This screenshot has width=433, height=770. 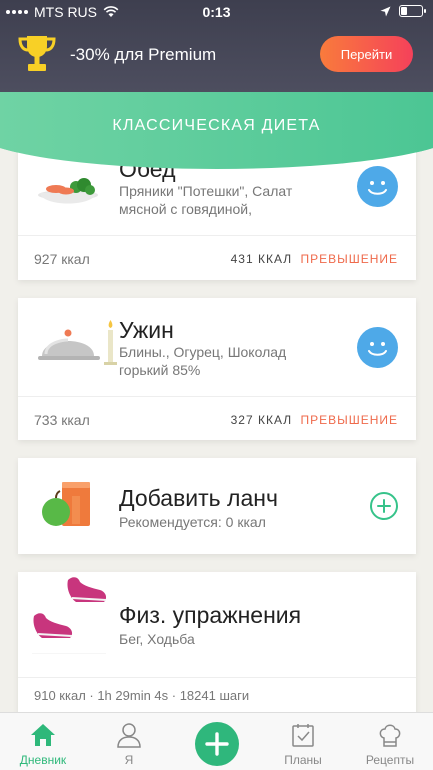 What do you see at coordinates (142, 695) in the screenshot?
I see `exercise-summary: 910 ккал · 1h 29min 4s · 18241 шаги` at bounding box center [142, 695].